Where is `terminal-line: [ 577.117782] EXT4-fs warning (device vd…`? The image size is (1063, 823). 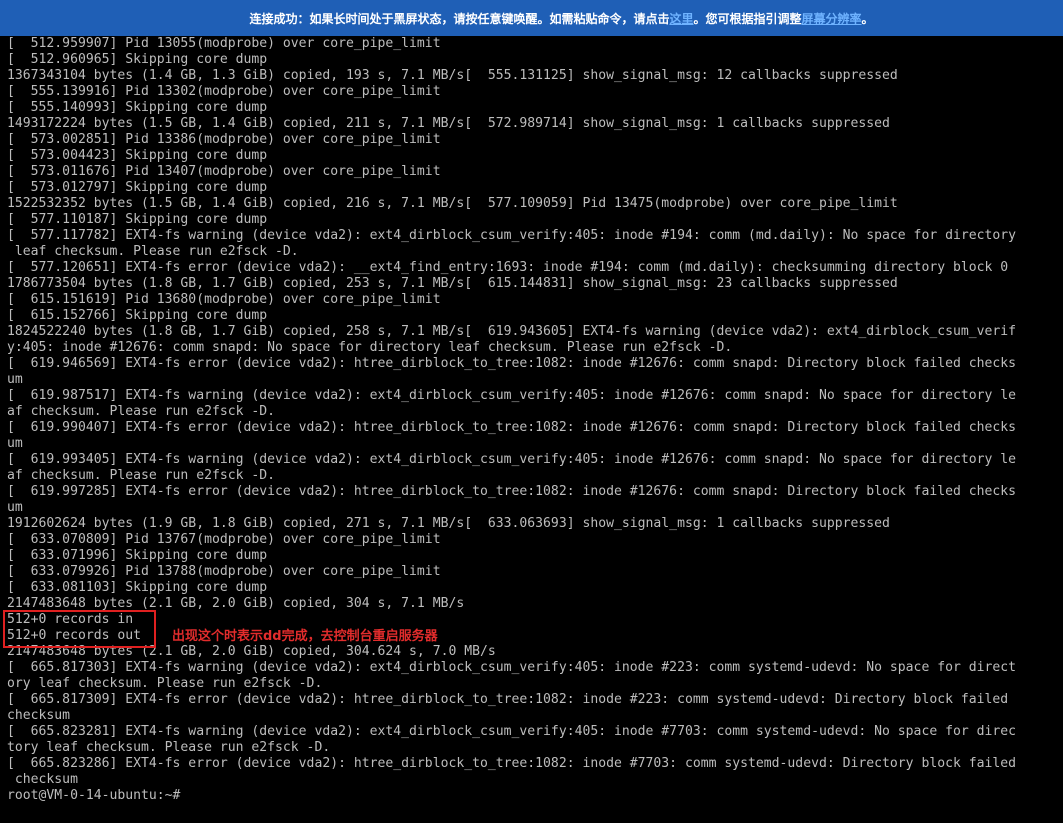 terminal-line: [ 577.117782] EXT4-fs warning (device vd… is located at coordinates (512, 235).